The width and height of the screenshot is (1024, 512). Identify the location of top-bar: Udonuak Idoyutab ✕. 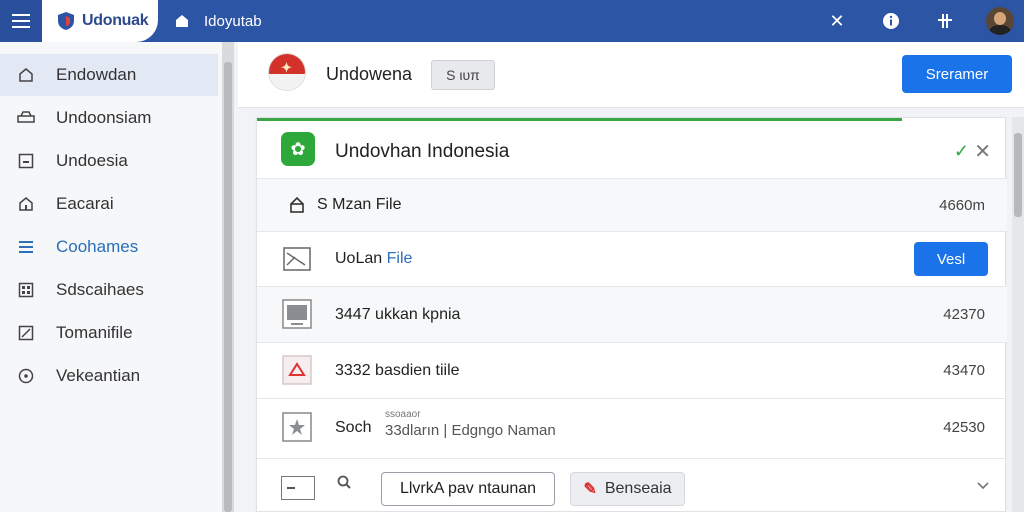
(512, 21).